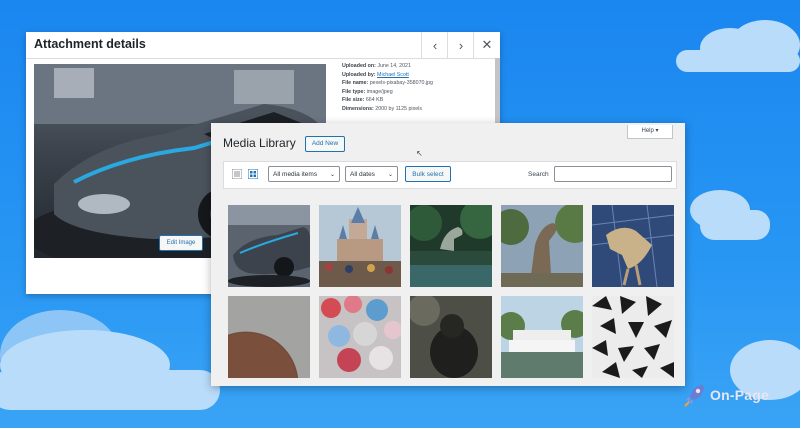 The width and height of the screenshot is (800, 428). I want to click on media-type-value: All media items, so click(295, 174).